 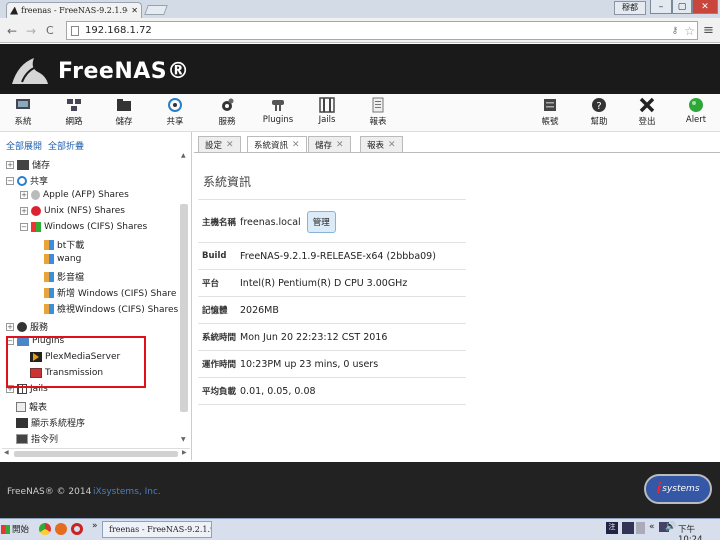 I want to click on info-row-platform: 平台 Intel(R) Pentium(R) D CPU 3.00GHz, so click(x=332, y=283).